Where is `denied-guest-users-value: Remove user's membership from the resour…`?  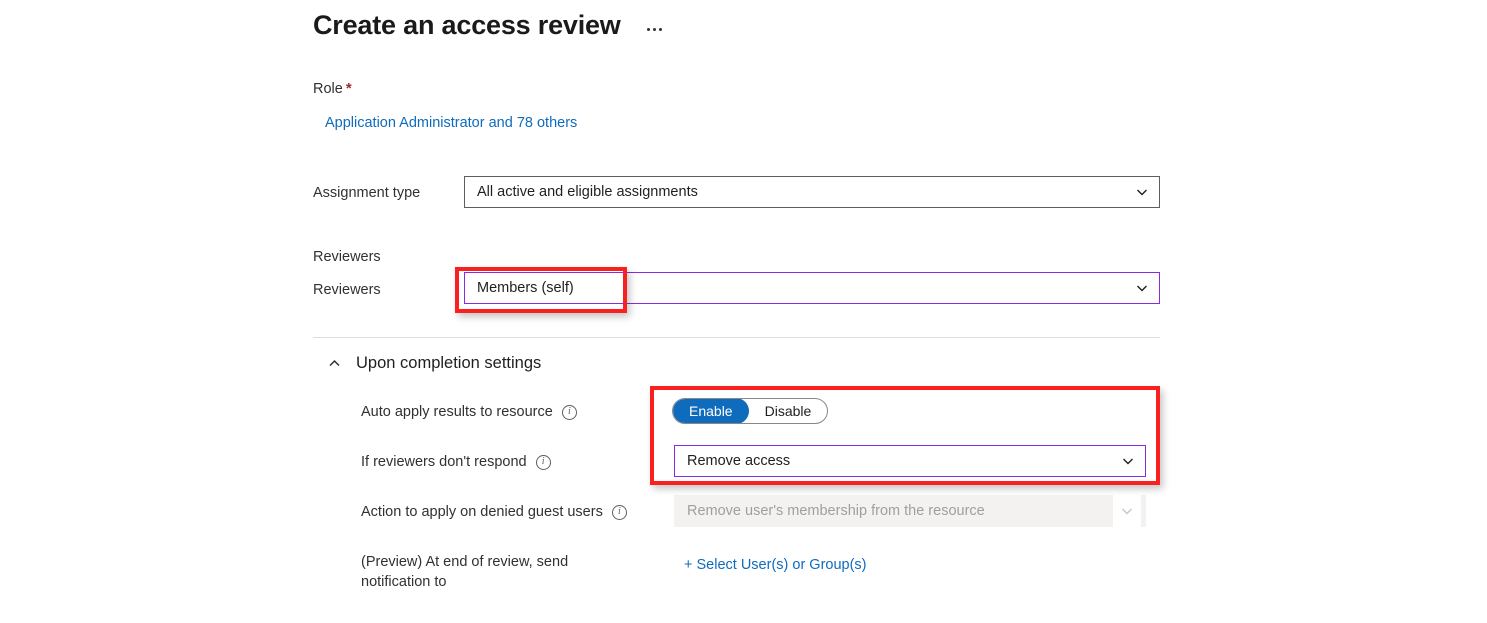 denied-guest-users-value: Remove user's membership from the resour… is located at coordinates (836, 511).